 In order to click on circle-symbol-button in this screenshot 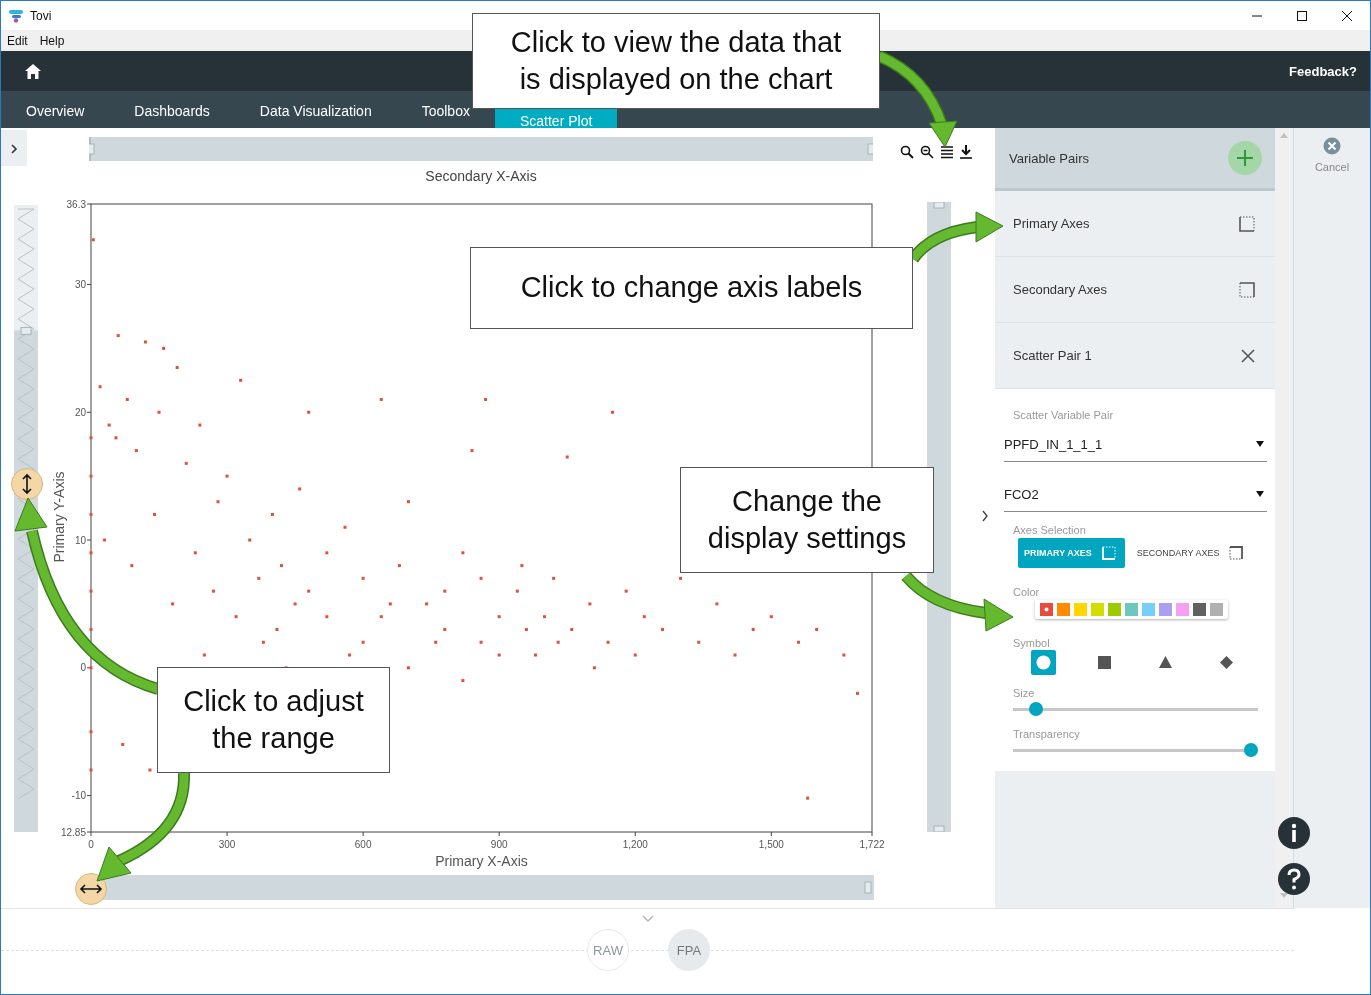, I will do `click(1043, 662)`.